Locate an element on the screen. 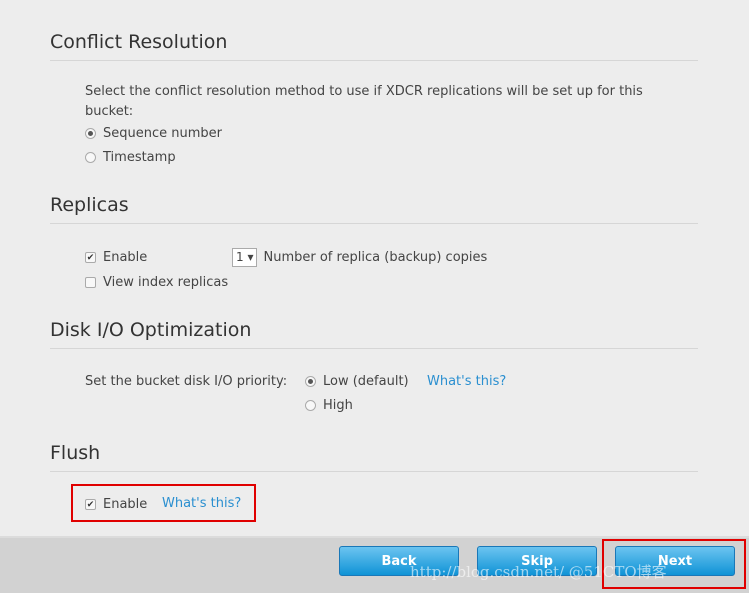 This screenshot has width=749, height=593. replica-count-select: 1 ▾ is located at coordinates (245, 257).